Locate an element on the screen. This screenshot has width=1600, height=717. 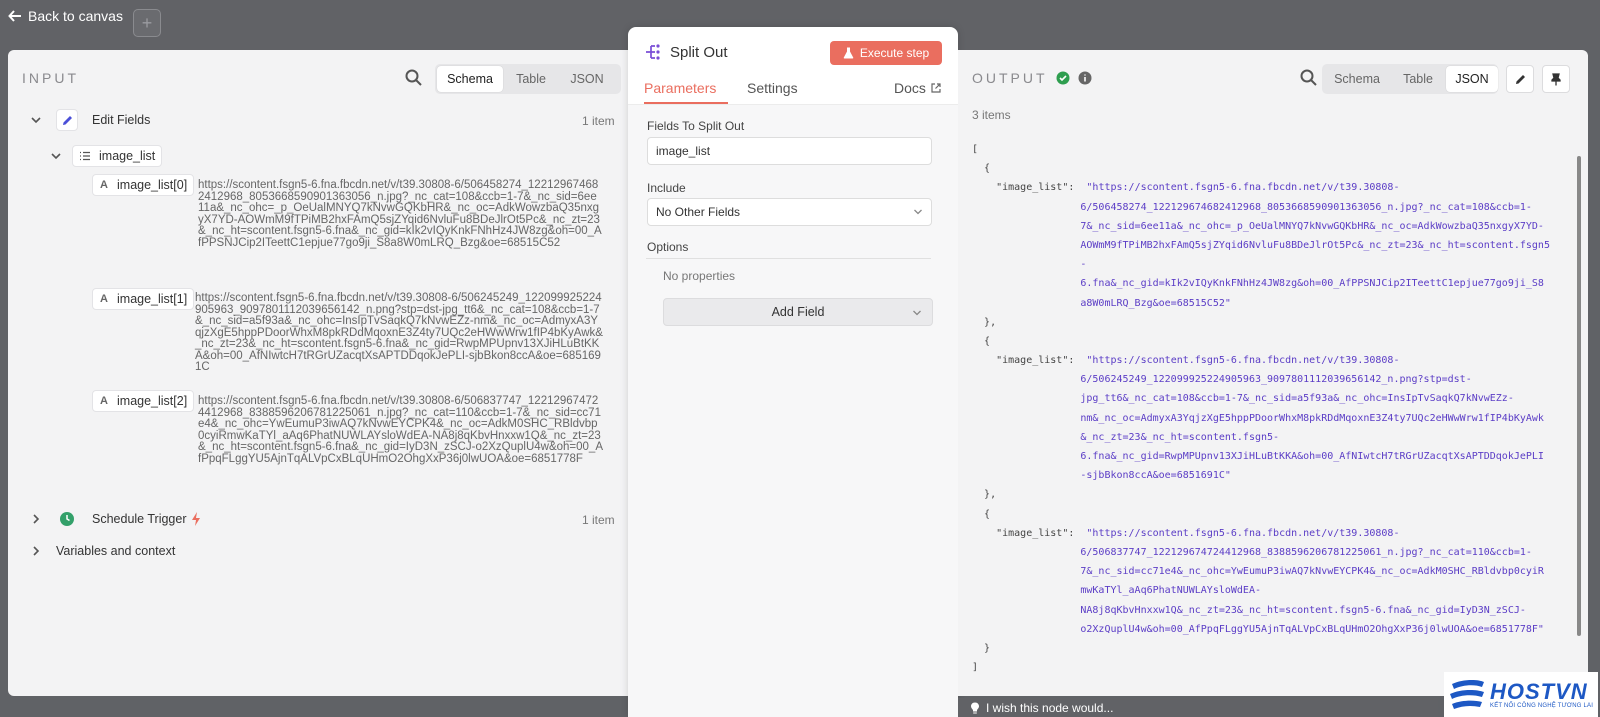
image-list-1-name: image_list[1] is located at coordinates (152, 299).